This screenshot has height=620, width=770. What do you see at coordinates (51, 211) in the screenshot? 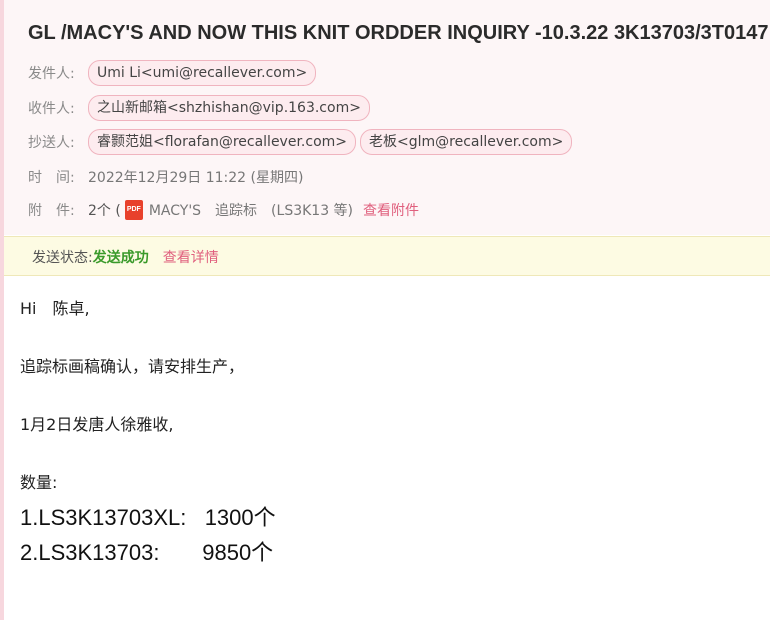
I see `attachment-label: 附 件:` at bounding box center [51, 211].